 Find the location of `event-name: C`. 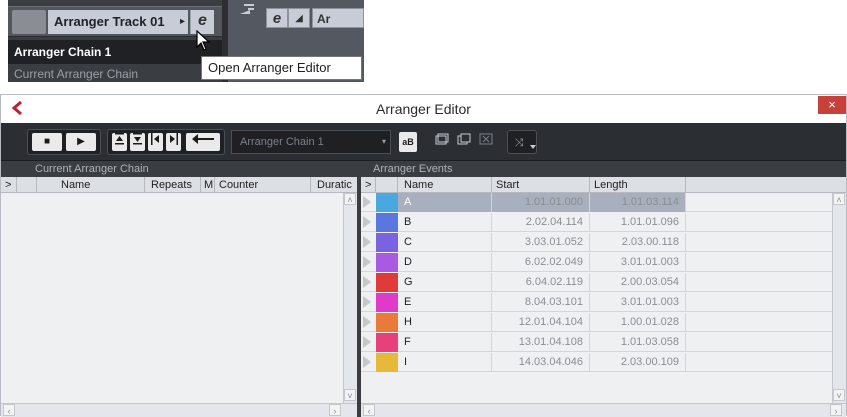

event-name: C is located at coordinates (445, 242).